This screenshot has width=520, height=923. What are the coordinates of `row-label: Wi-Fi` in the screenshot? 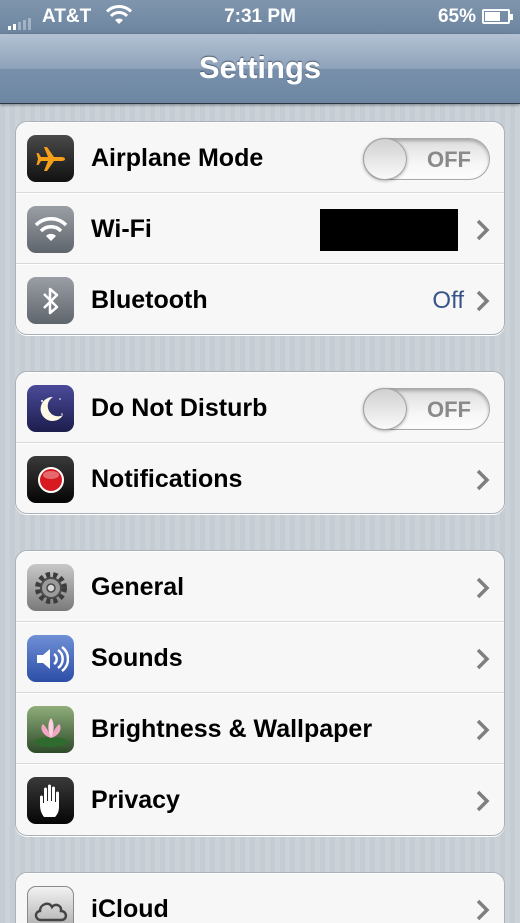 It's located at (121, 229).